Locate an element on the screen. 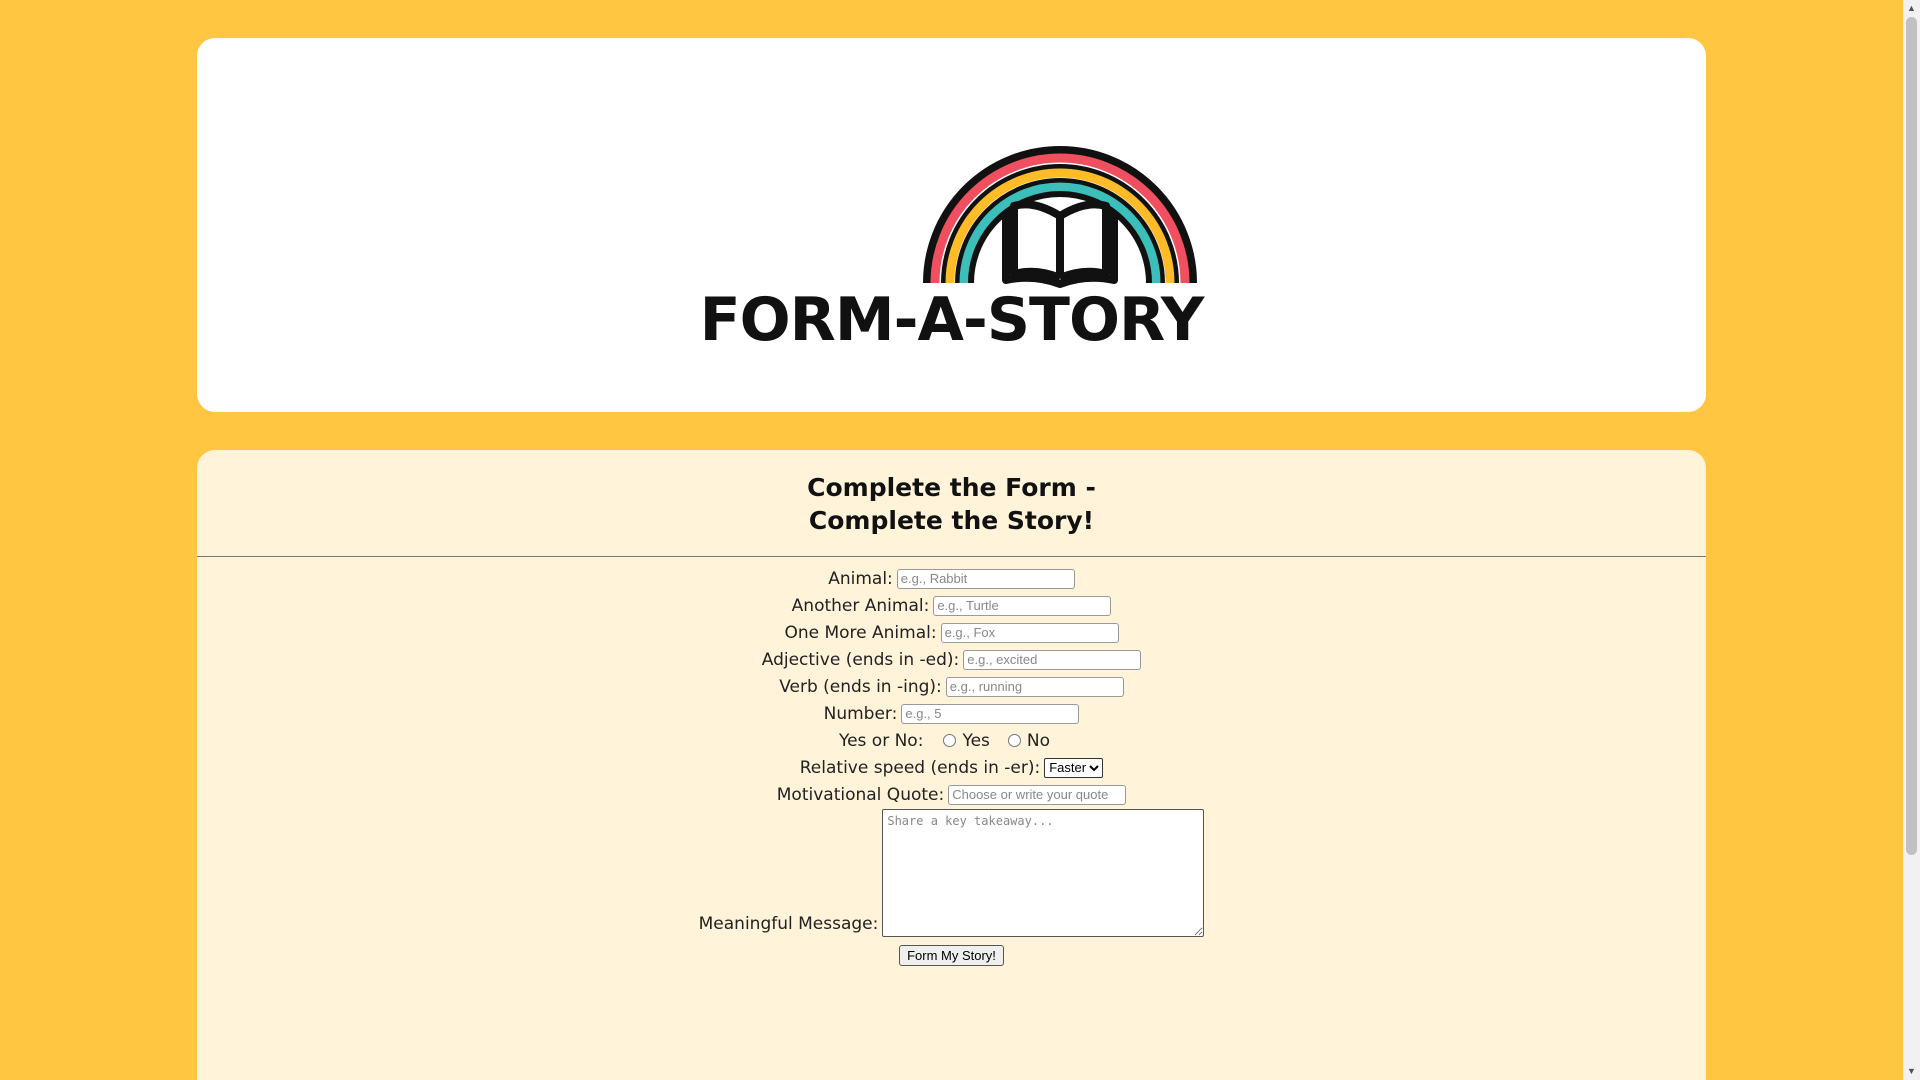  one-more-animal-row: One More Animal: is located at coordinates (951, 632).